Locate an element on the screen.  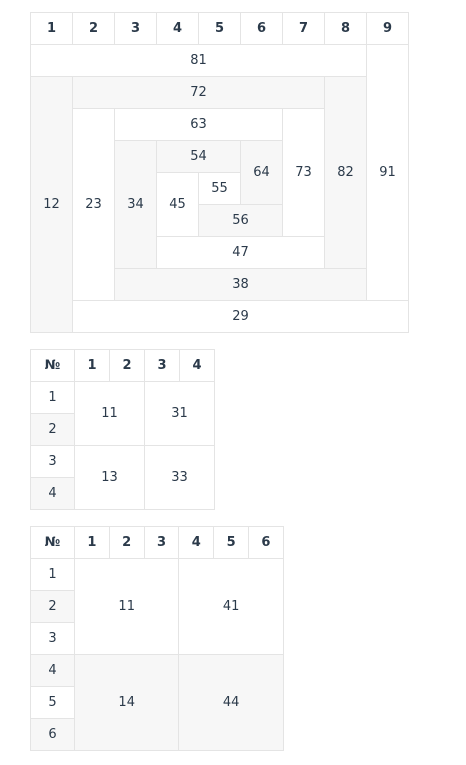
table-header-row: № 1 2 3 4 is located at coordinates (122, 365).